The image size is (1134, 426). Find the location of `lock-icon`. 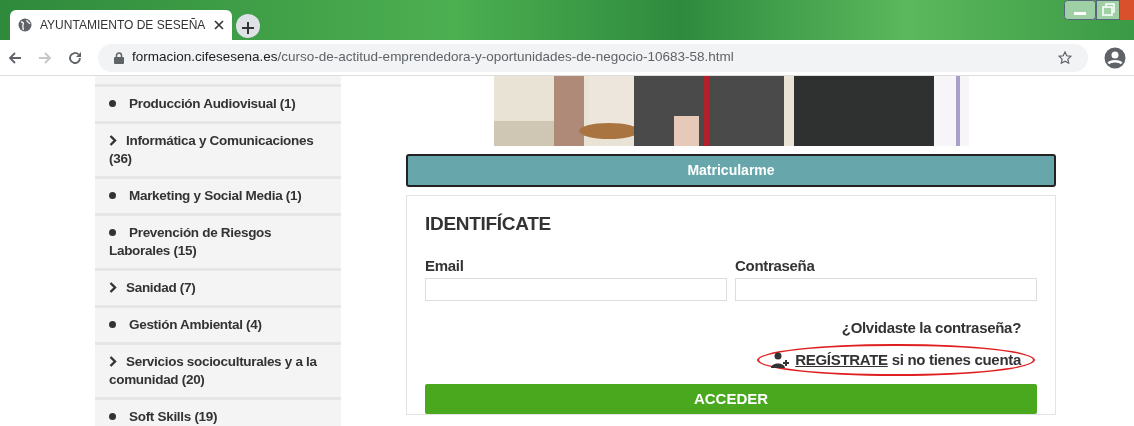

lock-icon is located at coordinates (119, 57).